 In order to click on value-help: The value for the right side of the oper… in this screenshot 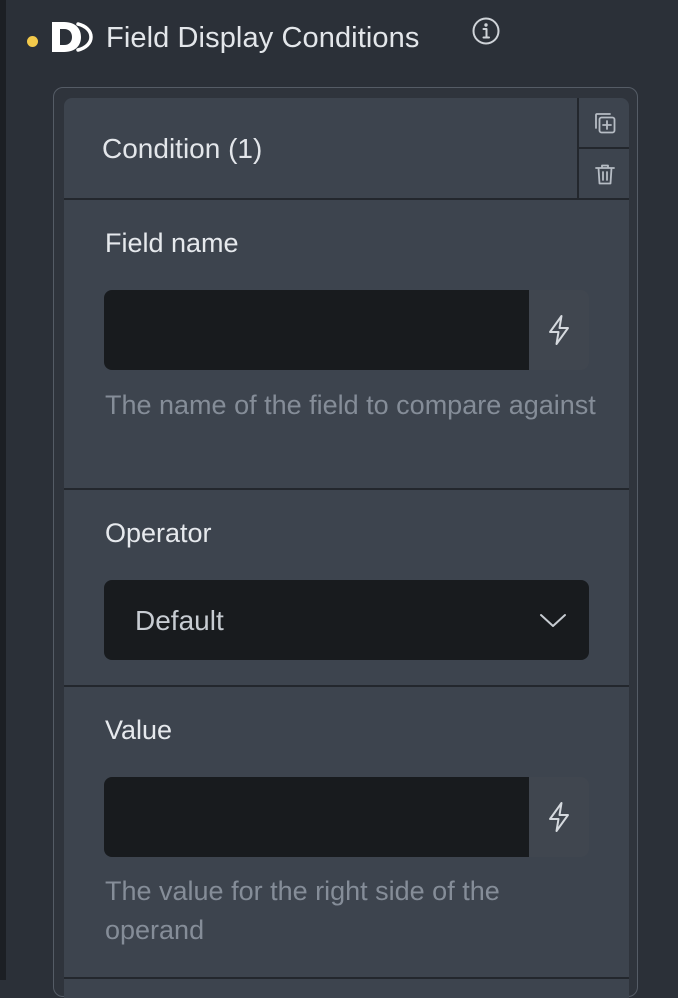, I will do `click(302, 910)`.